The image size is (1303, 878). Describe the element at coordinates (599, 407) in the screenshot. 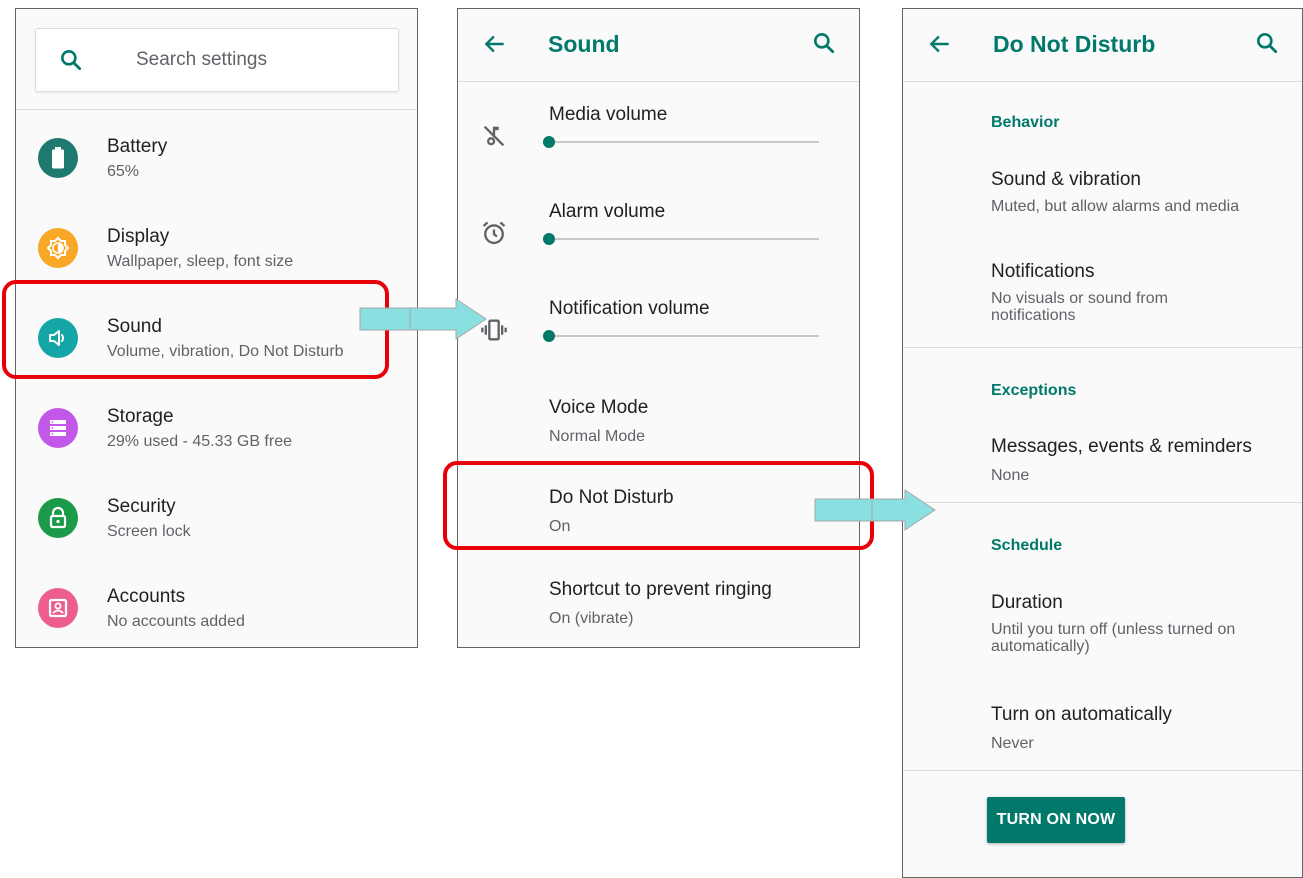

I see `item-title: Voice Mode` at that location.